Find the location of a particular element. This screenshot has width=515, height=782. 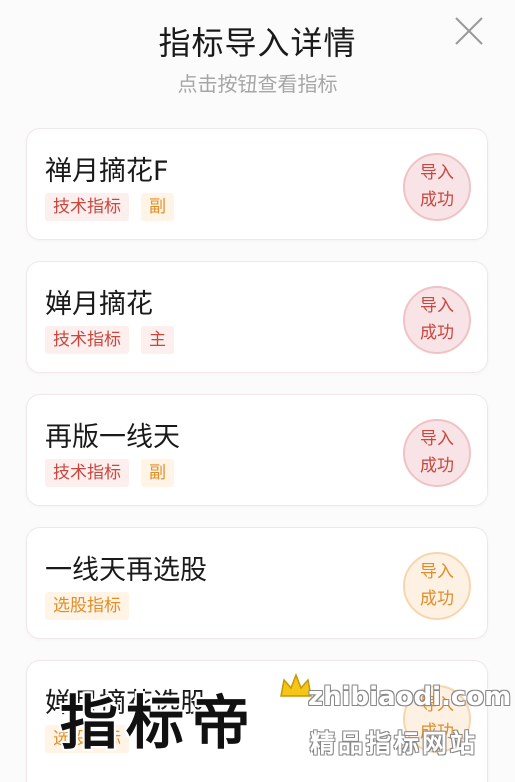

page-subtitle: 点击按钮查看指标 is located at coordinates (257, 84).